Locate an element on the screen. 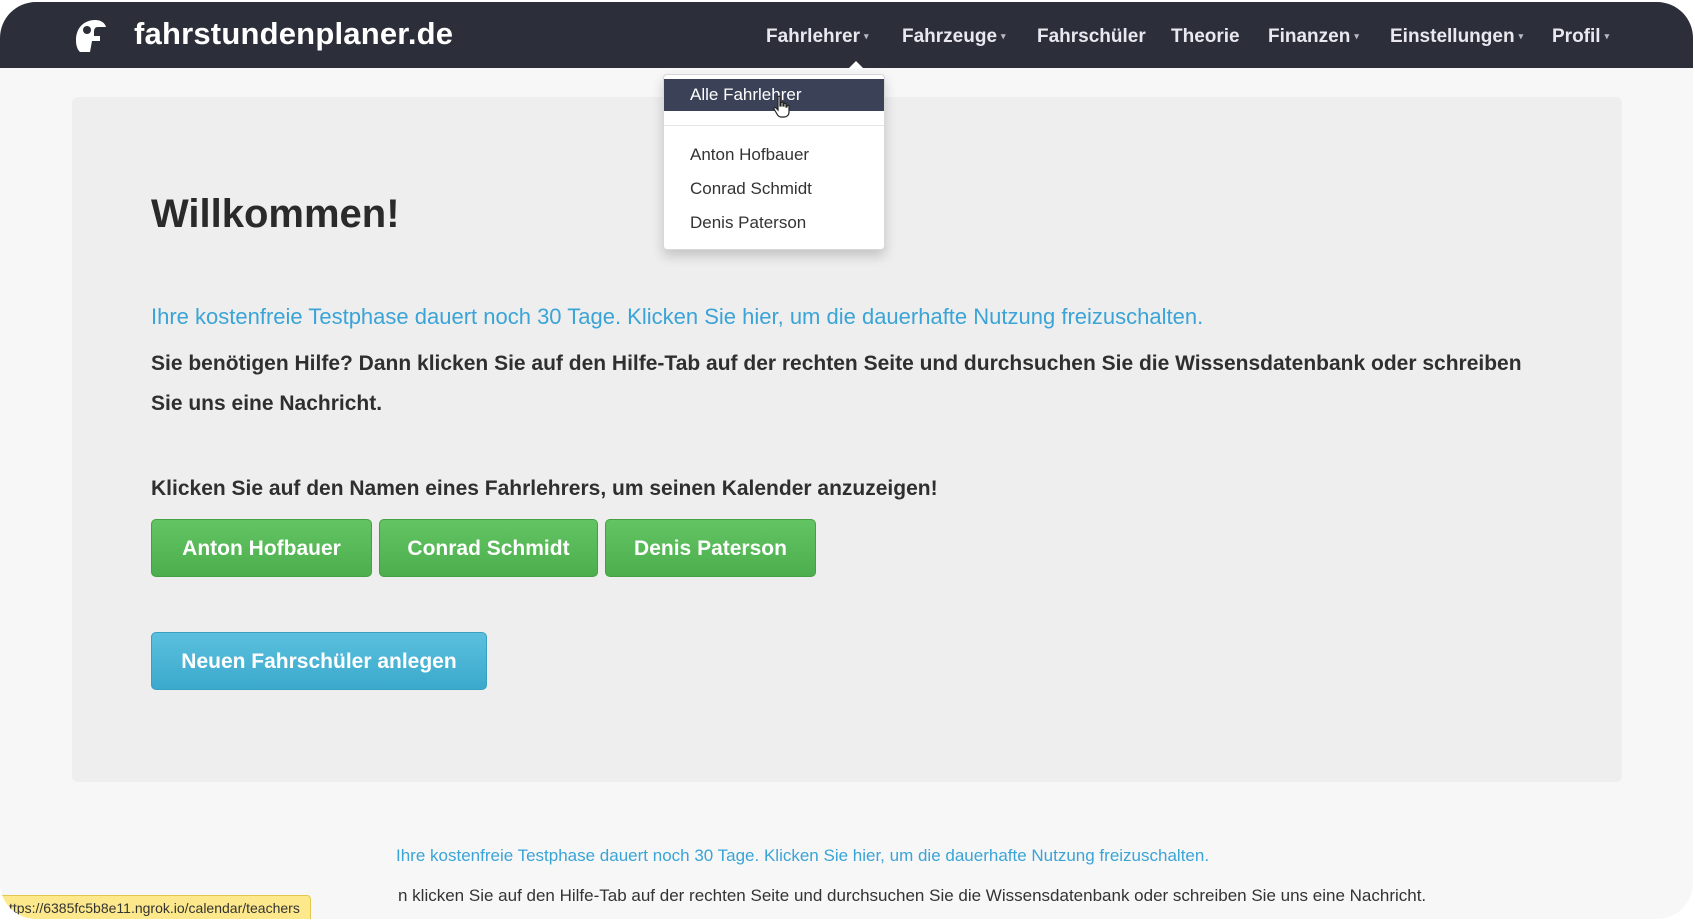 The height and width of the screenshot is (921, 1695). helmet-logo-icon is located at coordinates (90, 36).